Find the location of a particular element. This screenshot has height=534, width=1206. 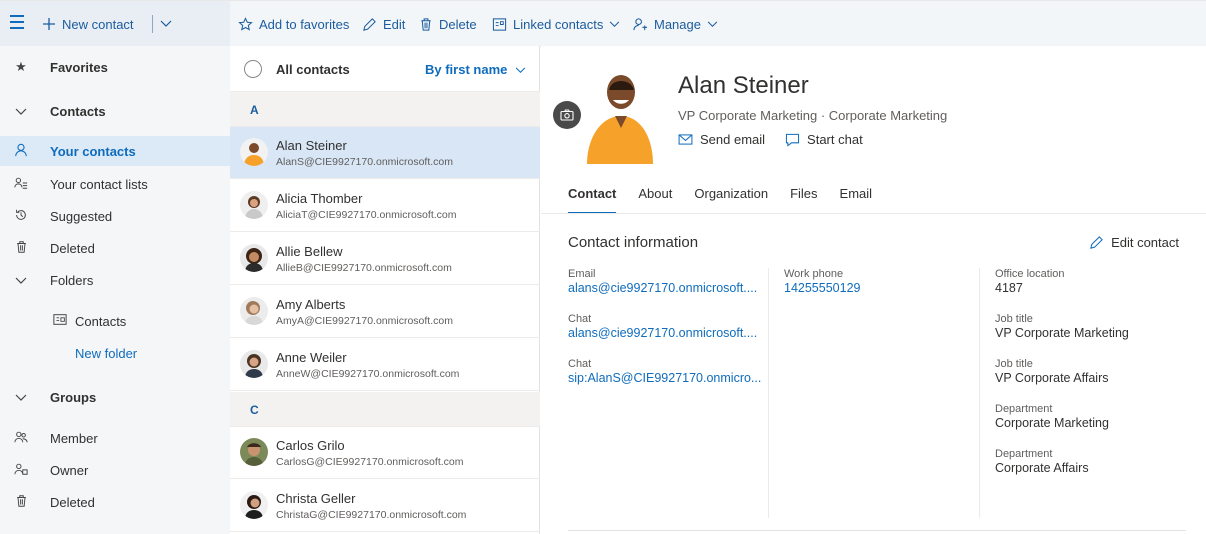

linked-contacts-label: Linked contacts is located at coordinates (558, 24).